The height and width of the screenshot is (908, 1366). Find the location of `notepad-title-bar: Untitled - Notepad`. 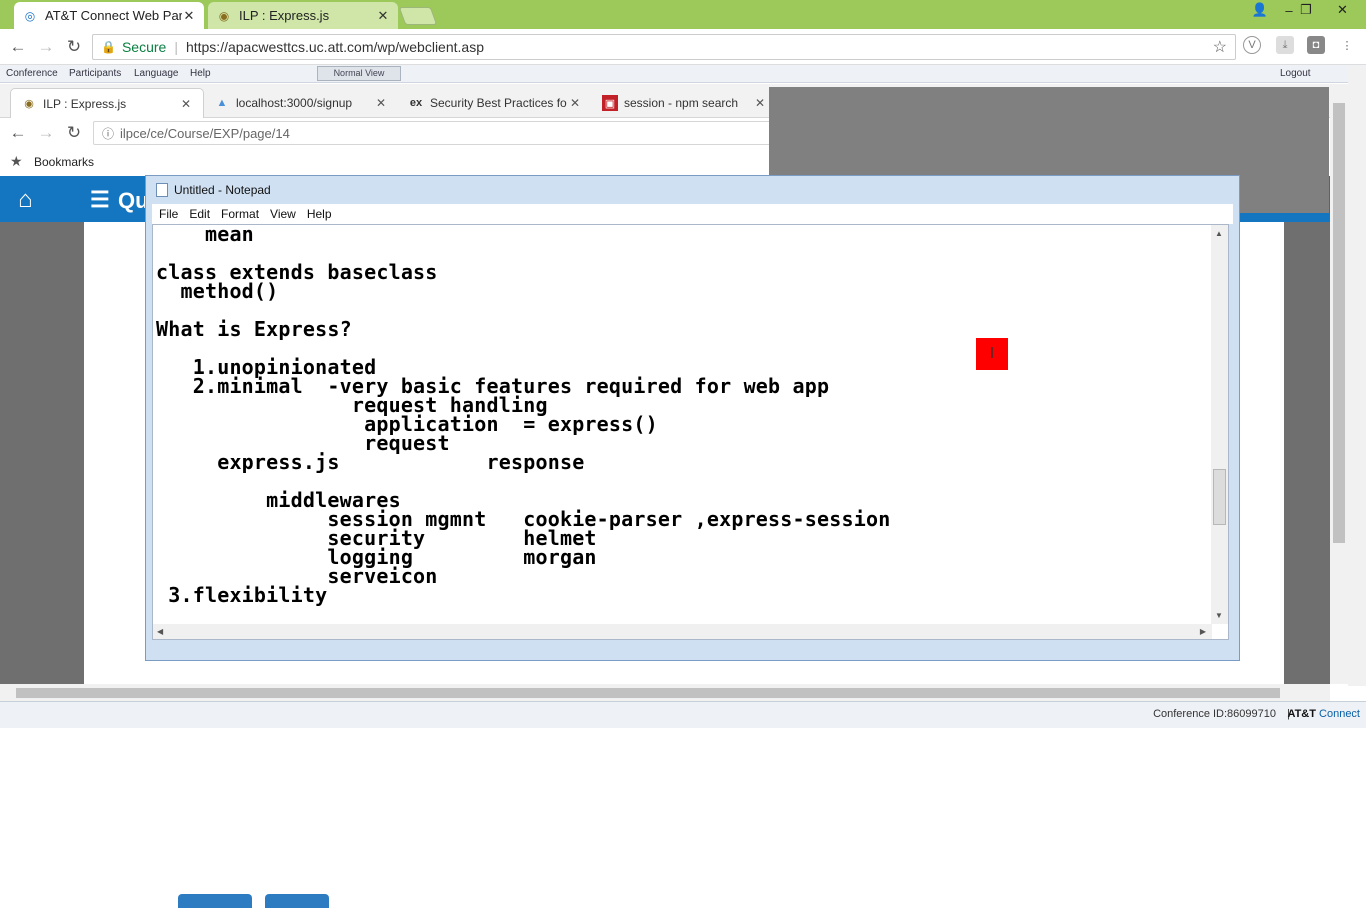

notepad-title-bar: Untitled - Notepad is located at coordinates (692, 190).